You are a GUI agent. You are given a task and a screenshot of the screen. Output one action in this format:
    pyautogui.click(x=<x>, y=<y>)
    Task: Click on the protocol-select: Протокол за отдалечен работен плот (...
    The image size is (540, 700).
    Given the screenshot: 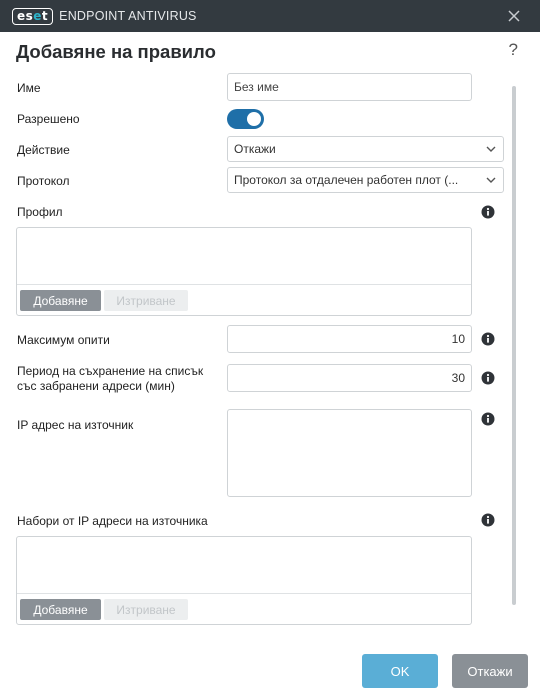 What is the action you would take?
    pyautogui.click(x=365, y=180)
    